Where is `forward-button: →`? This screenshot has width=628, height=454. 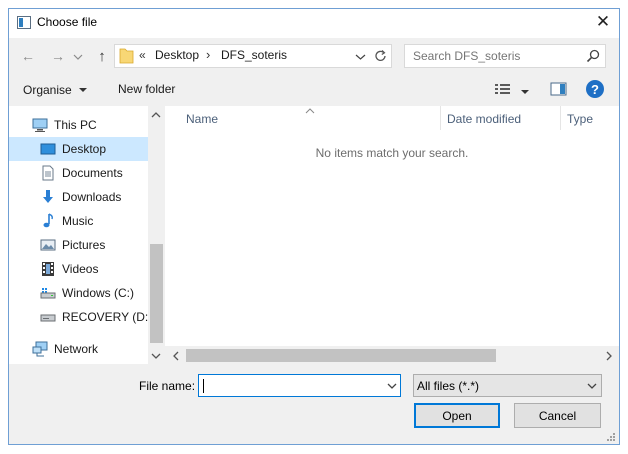 forward-button: → is located at coordinates (58, 56).